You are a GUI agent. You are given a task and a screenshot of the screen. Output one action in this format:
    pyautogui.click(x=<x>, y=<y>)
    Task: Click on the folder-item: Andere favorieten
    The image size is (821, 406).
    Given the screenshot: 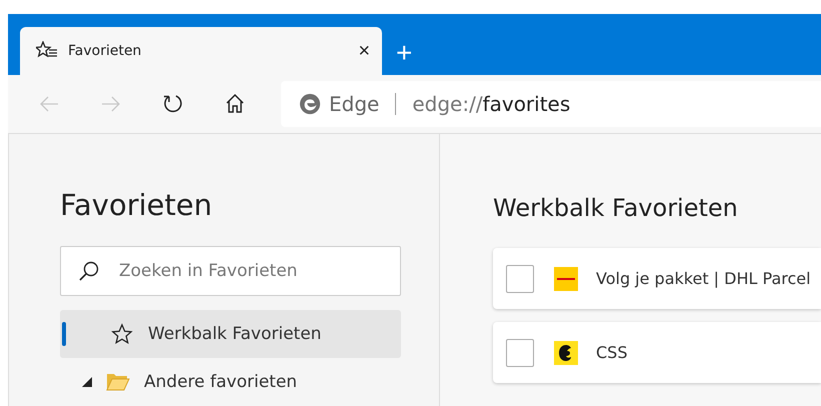 What is the action you would take?
    pyautogui.click(x=230, y=382)
    